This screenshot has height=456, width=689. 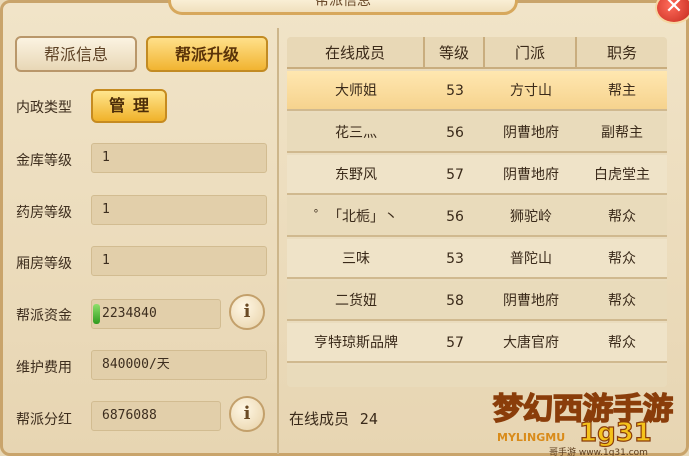 I want to click on member-school: 普陀山, so click(x=531, y=259).